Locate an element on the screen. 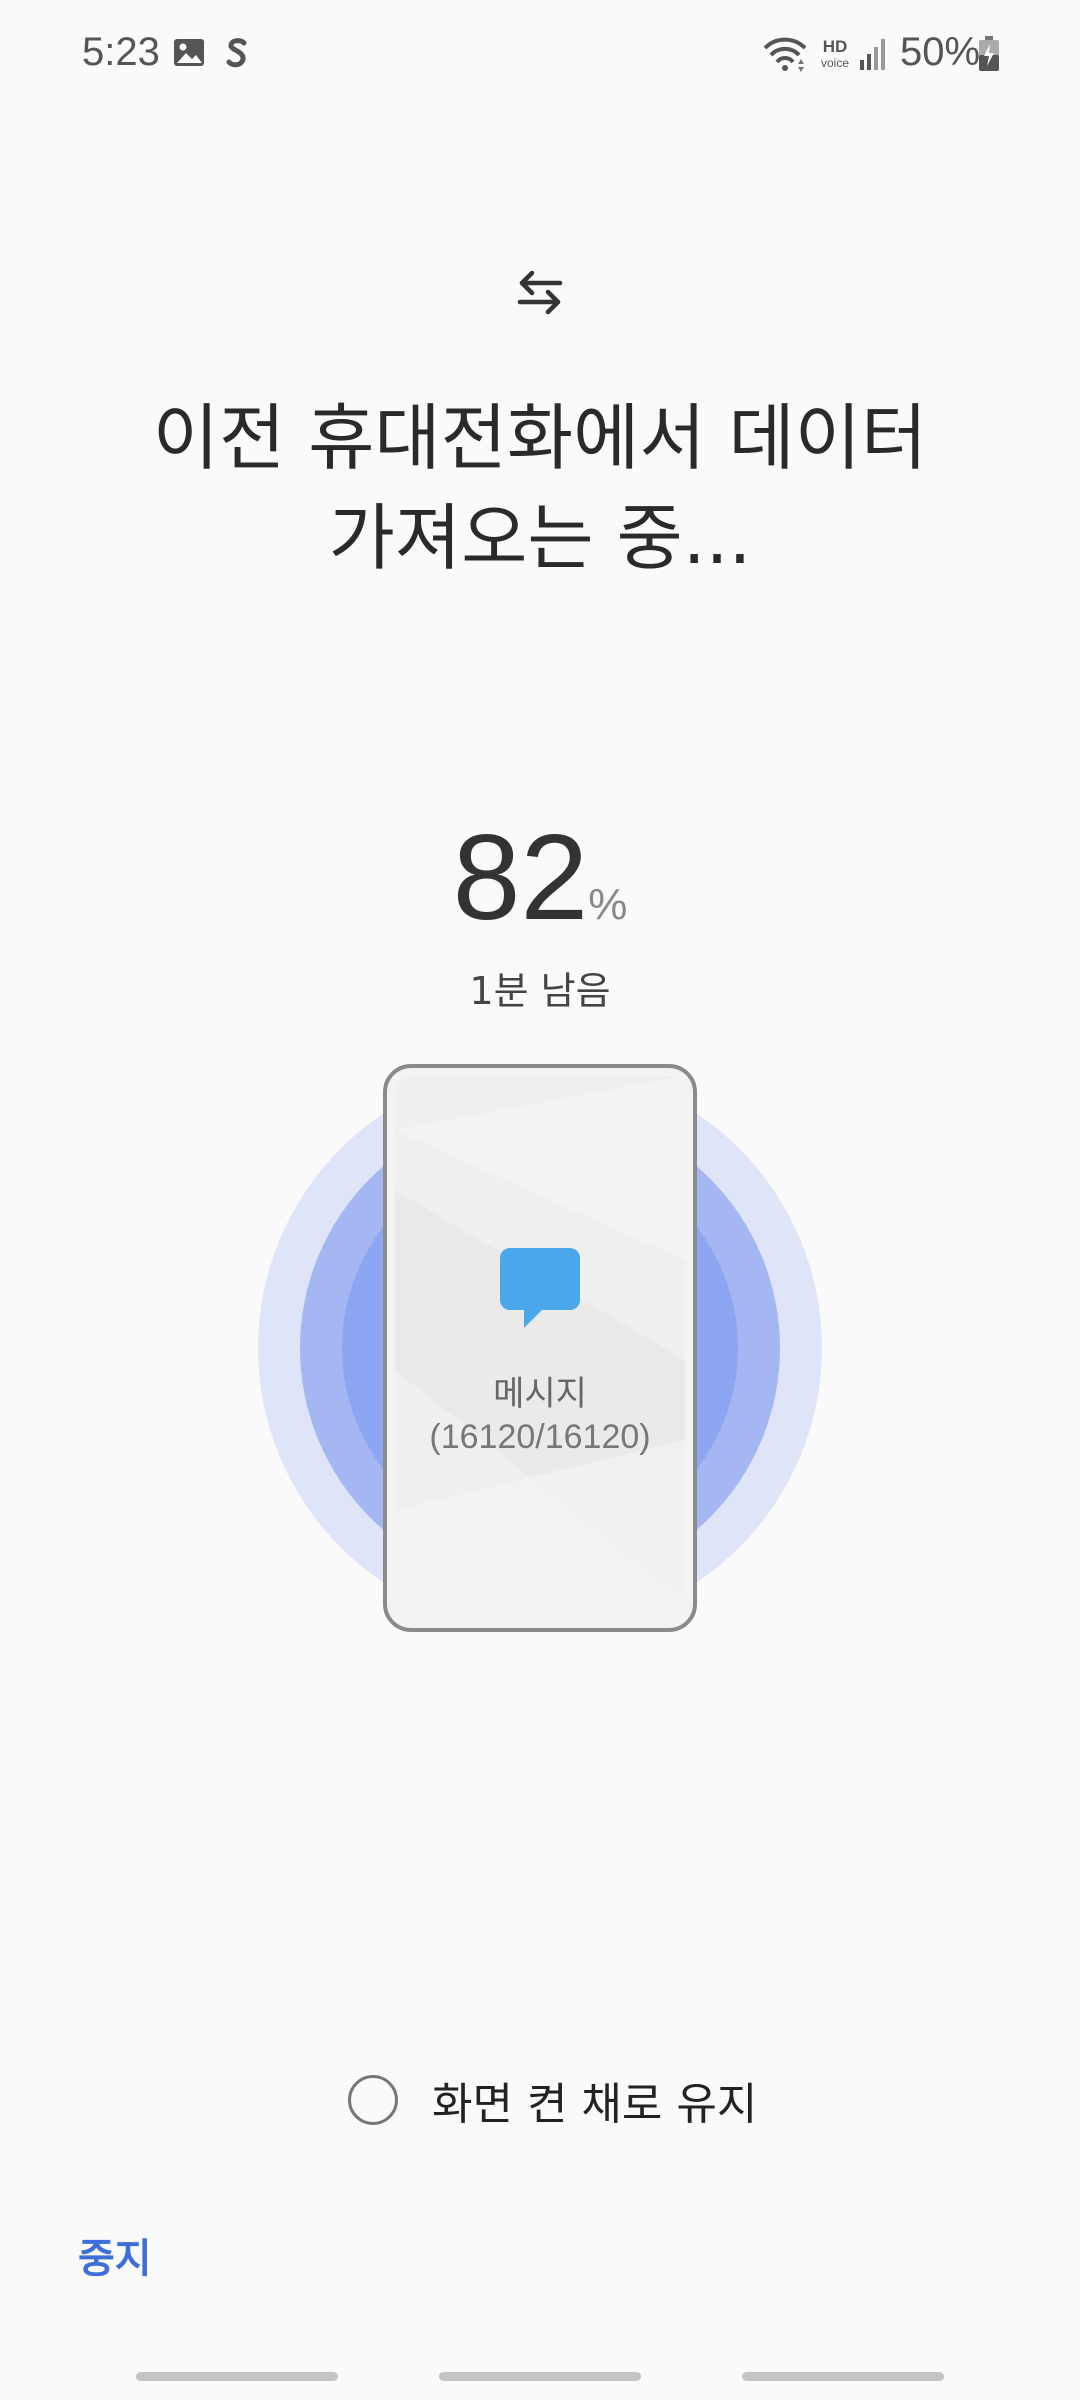 The width and height of the screenshot is (1080, 2400). samsung-pay-icon is located at coordinates (237, 56).